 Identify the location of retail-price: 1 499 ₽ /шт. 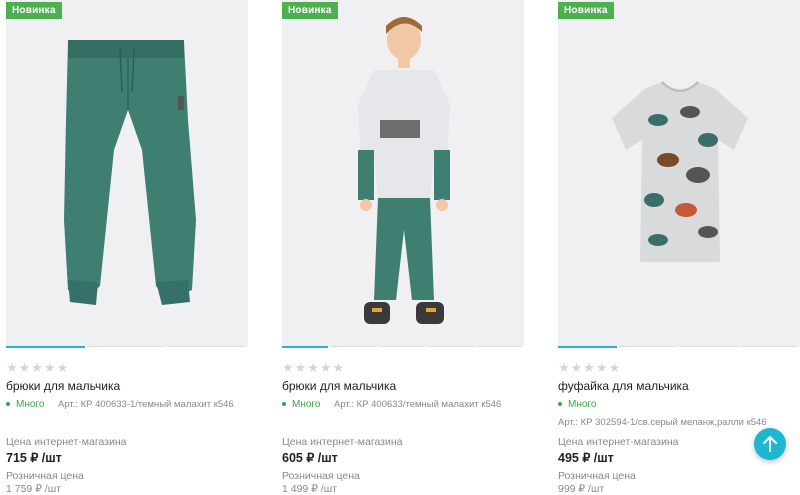
(309, 489).